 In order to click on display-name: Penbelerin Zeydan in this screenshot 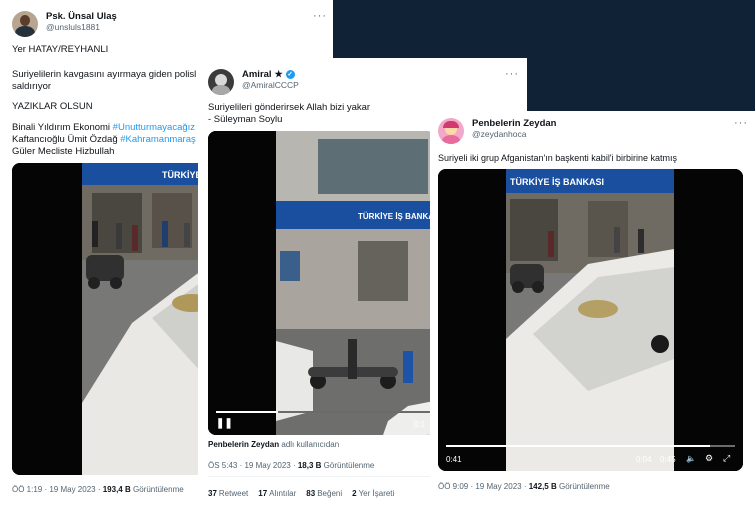, I will do `click(514, 123)`.